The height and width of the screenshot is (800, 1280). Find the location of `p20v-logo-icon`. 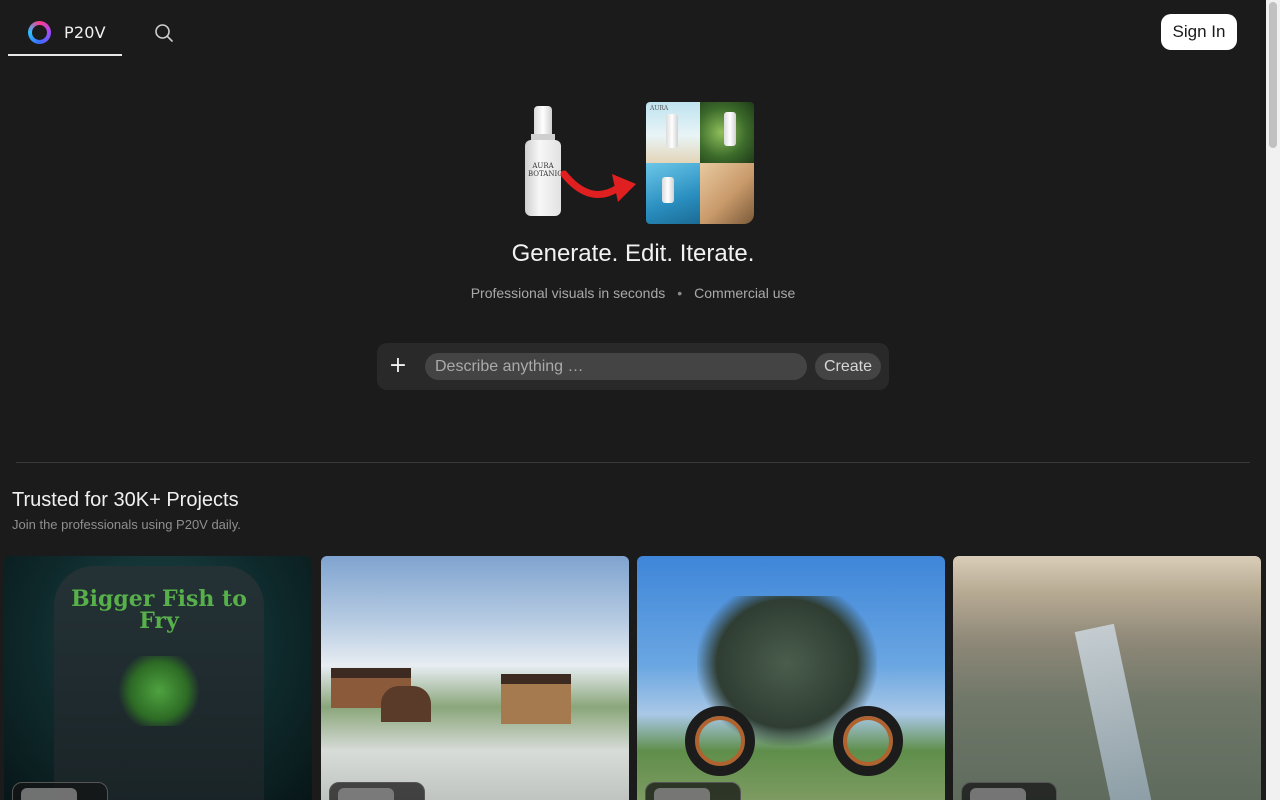

p20v-logo-icon is located at coordinates (39, 32).